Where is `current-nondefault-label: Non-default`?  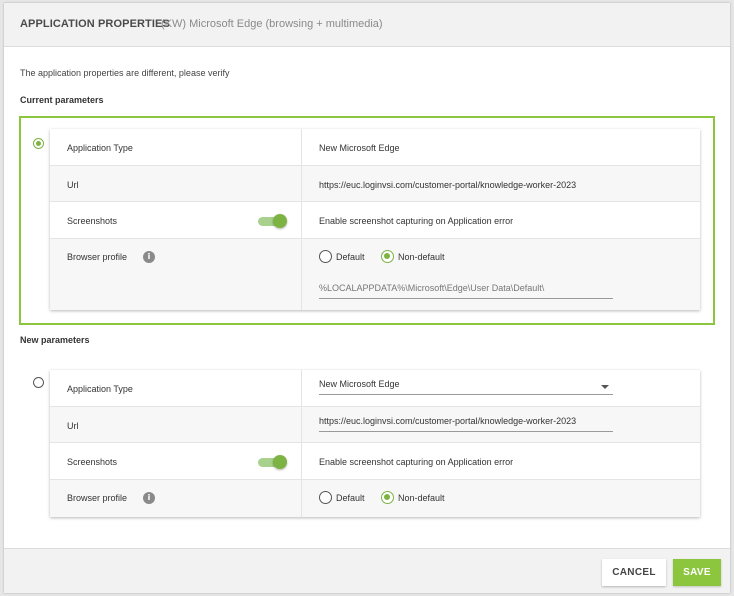
current-nondefault-label: Non-default is located at coordinates (421, 257).